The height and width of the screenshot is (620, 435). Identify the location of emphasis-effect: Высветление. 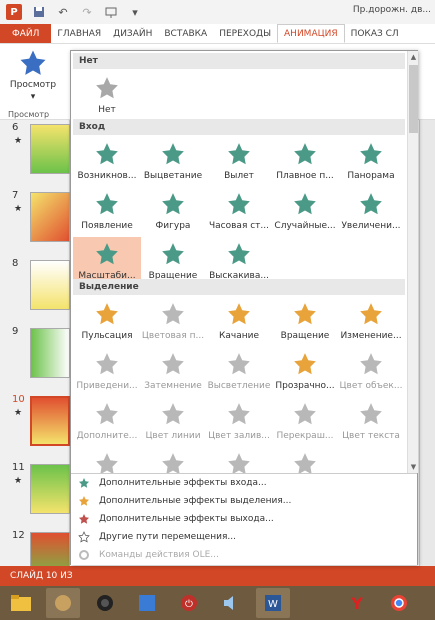
(239, 370).